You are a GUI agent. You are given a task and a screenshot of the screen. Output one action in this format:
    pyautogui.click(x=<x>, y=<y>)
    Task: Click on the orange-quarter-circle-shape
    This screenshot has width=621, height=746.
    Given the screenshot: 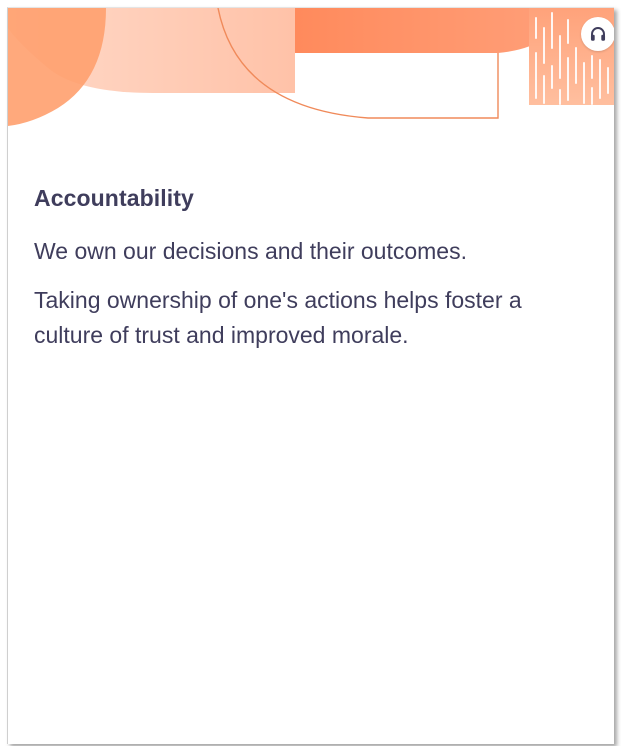 What is the action you would take?
    pyautogui.click(x=57, y=67)
    